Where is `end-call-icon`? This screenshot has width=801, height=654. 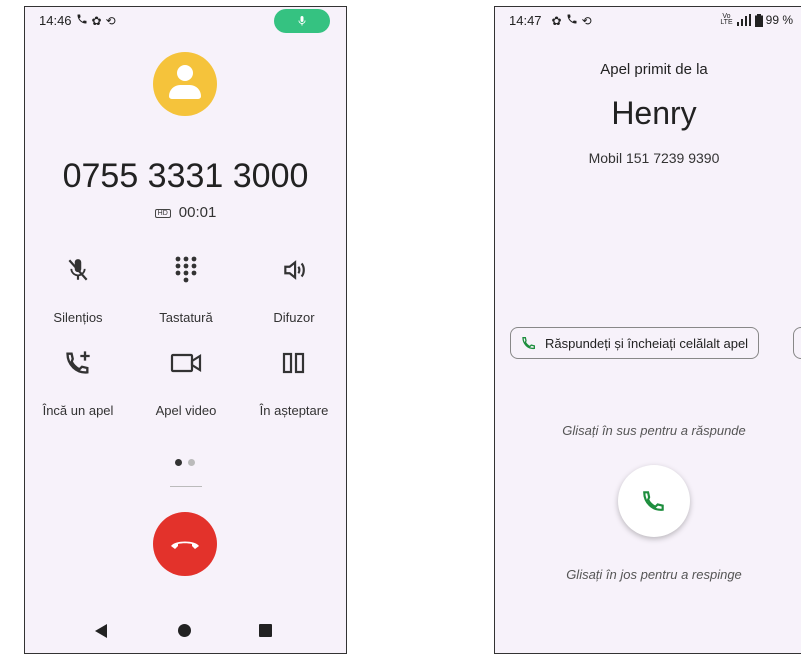 end-call-icon is located at coordinates (185, 545).